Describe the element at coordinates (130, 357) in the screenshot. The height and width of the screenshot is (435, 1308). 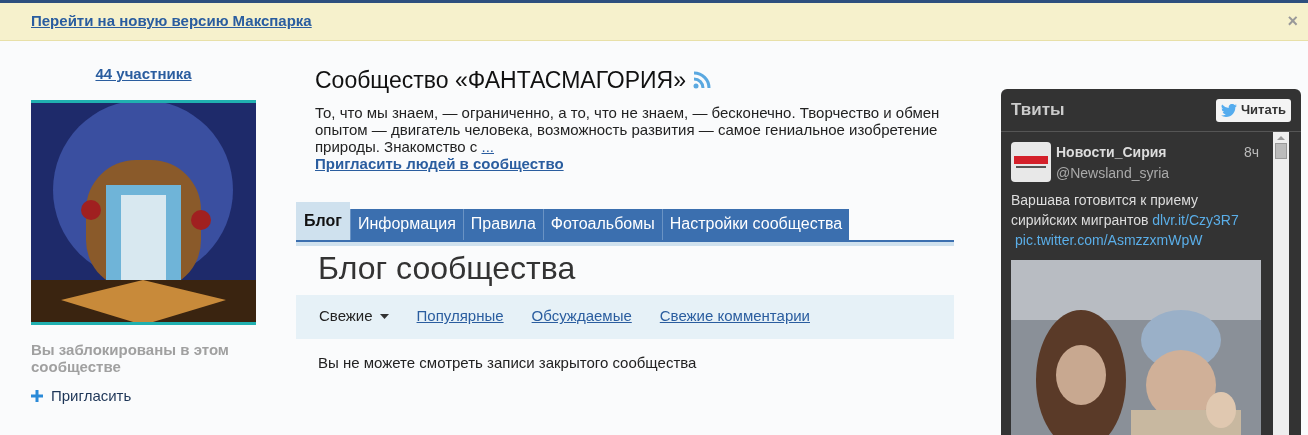
I see `blocked-note: Вы заблокированы в этом сообществе` at that location.